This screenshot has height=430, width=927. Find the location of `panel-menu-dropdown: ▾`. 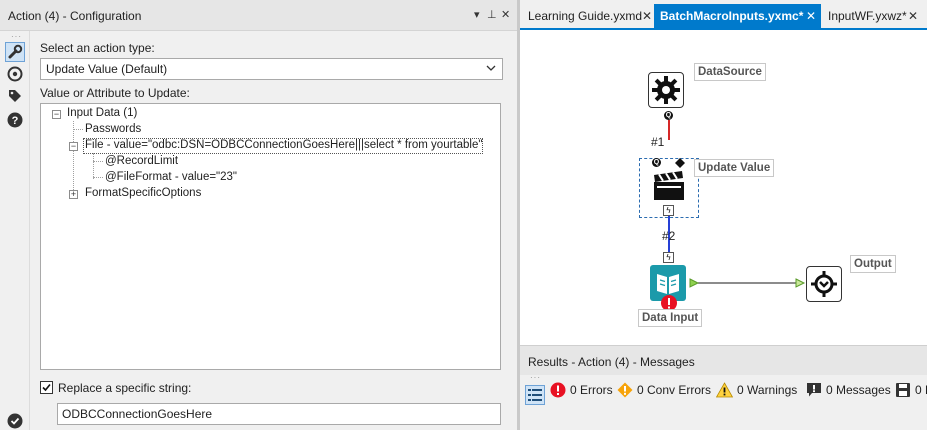

panel-menu-dropdown: ▾ is located at coordinates (477, 15).